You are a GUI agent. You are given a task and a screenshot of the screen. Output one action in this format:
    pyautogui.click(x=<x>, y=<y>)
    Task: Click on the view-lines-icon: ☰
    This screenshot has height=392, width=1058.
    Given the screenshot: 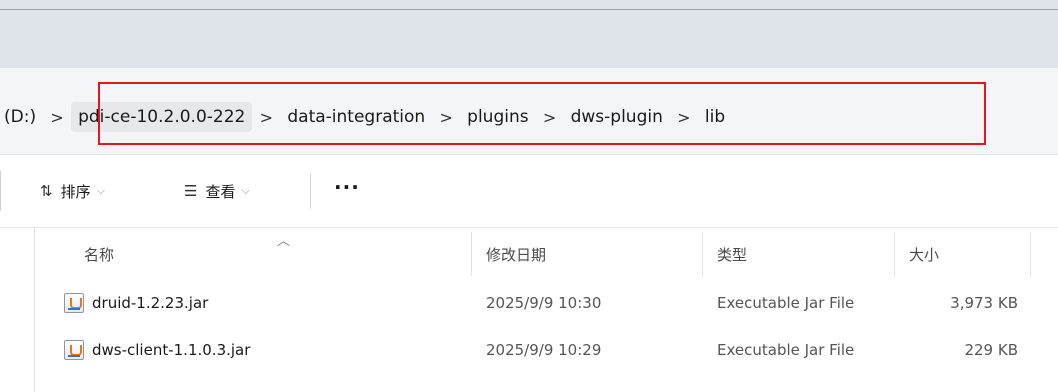 What is the action you would take?
    pyautogui.click(x=191, y=191)
    